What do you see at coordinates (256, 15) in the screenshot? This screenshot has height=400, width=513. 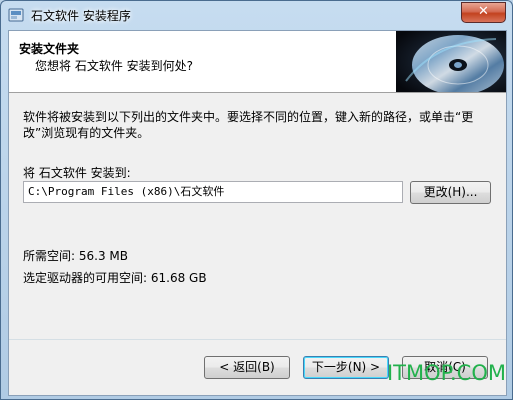 I see `title-bar: 石文软件 安装程序 ✕` at bounding box center [256, 15].